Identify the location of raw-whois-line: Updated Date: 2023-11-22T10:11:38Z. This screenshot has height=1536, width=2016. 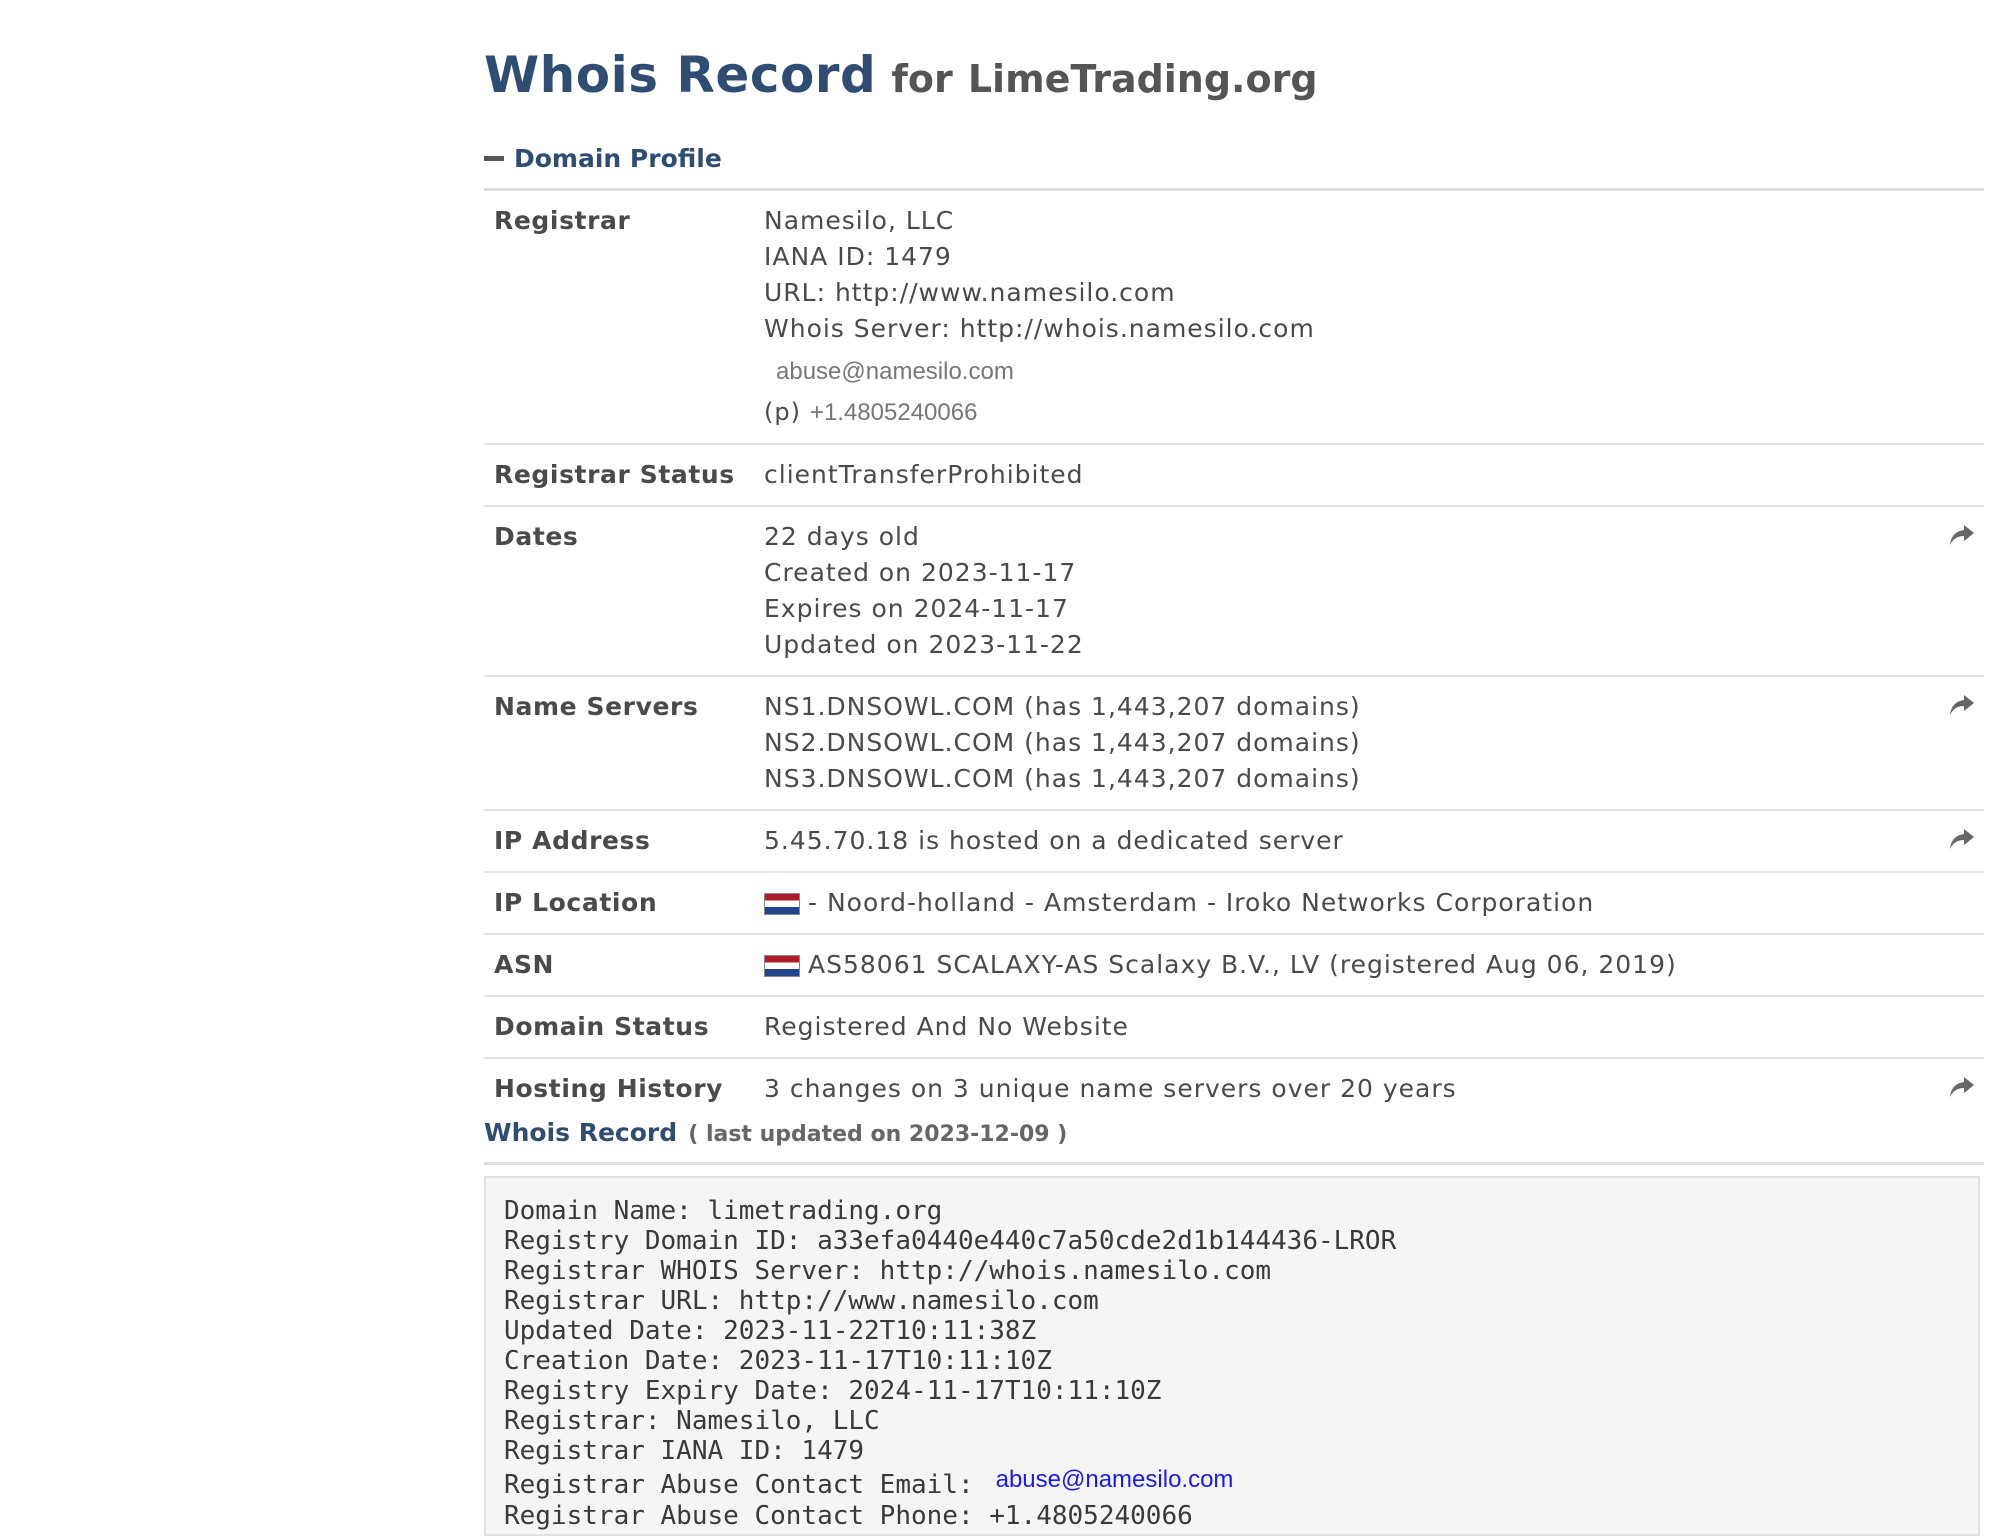
(770, 1331).